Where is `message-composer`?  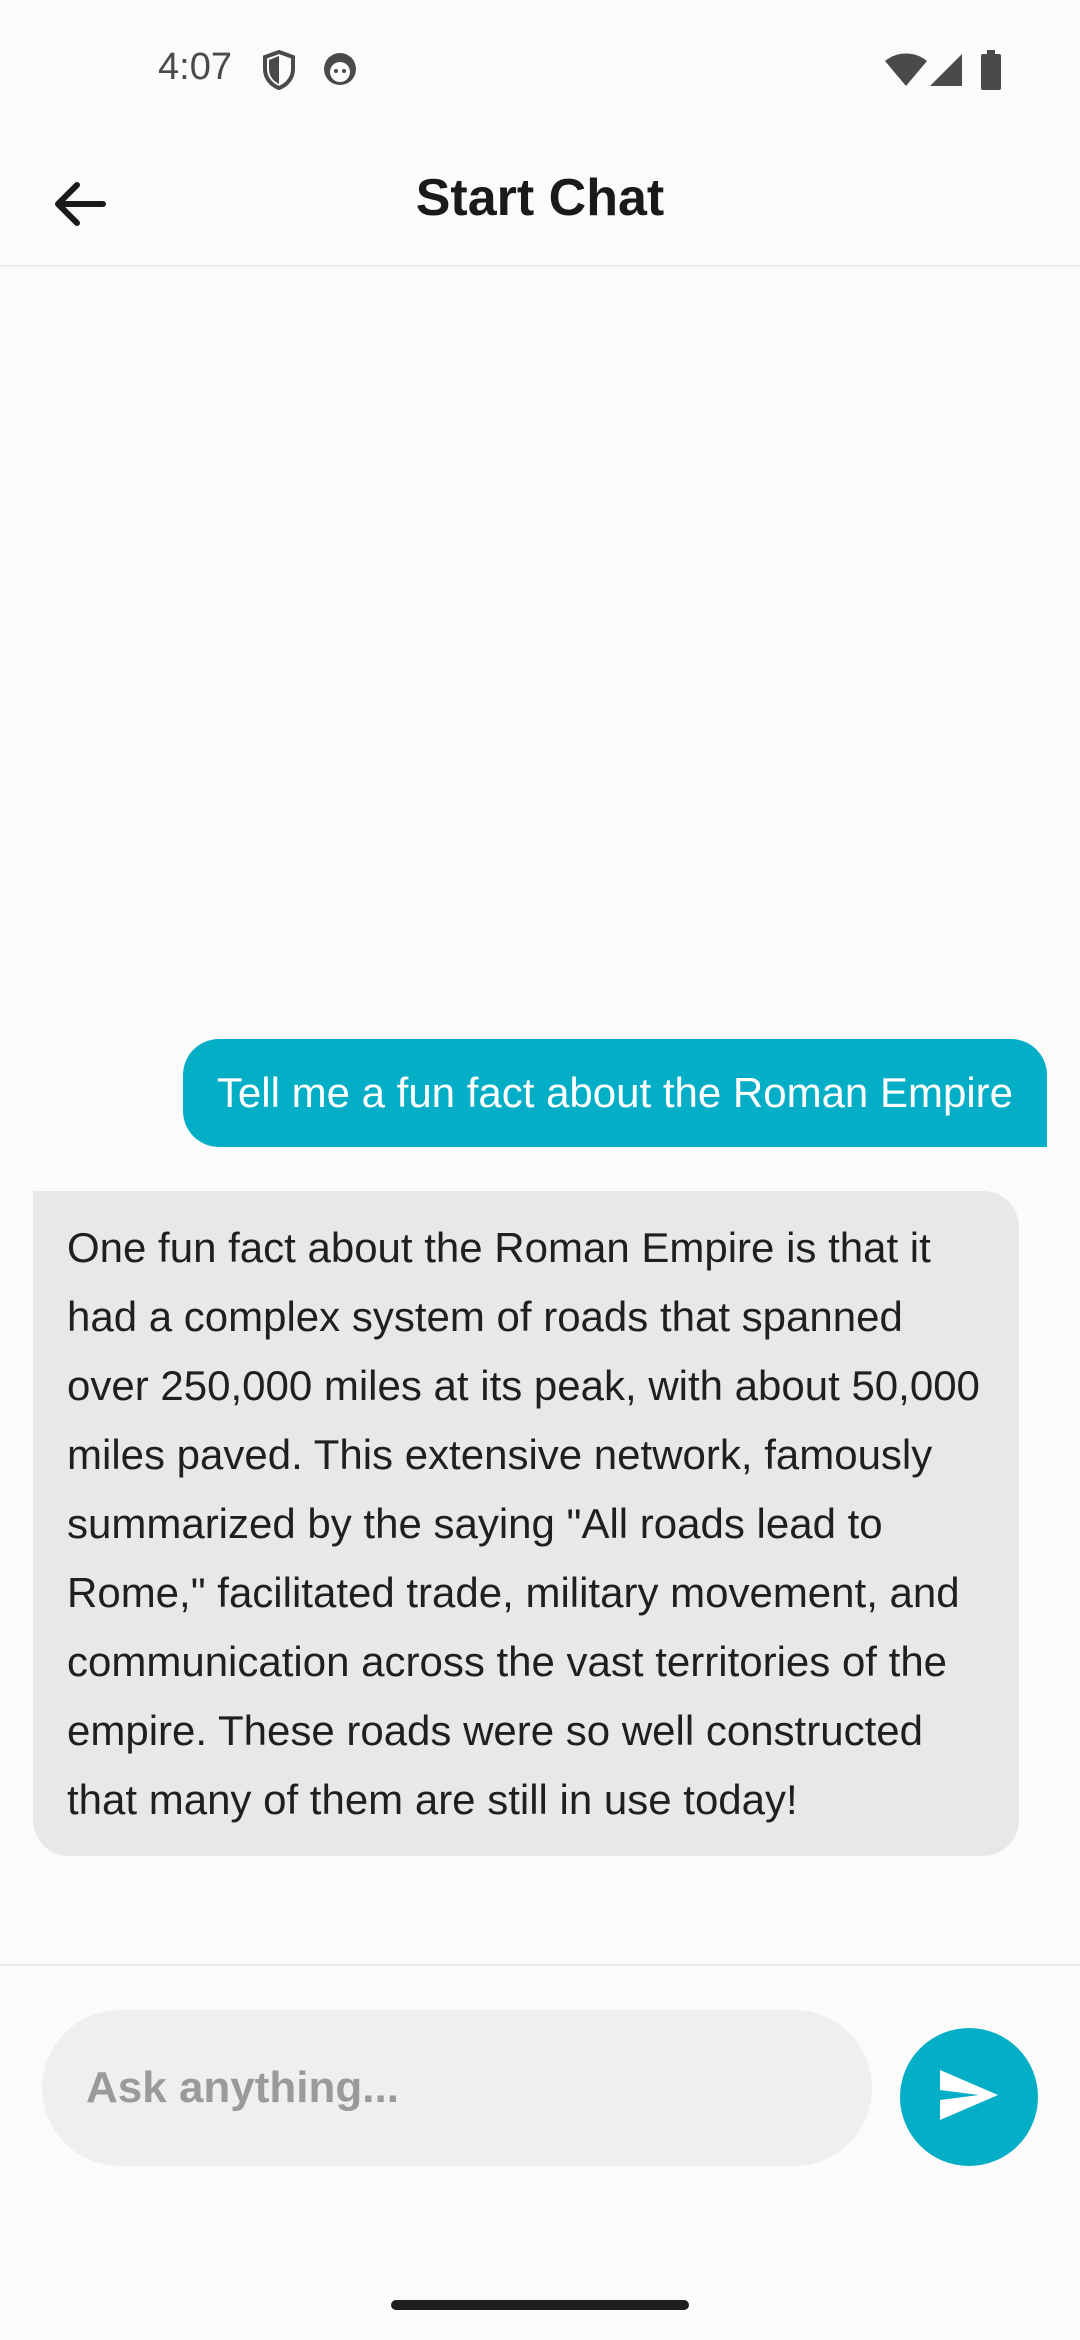
message-composer is located at coordinates (540, 2065).